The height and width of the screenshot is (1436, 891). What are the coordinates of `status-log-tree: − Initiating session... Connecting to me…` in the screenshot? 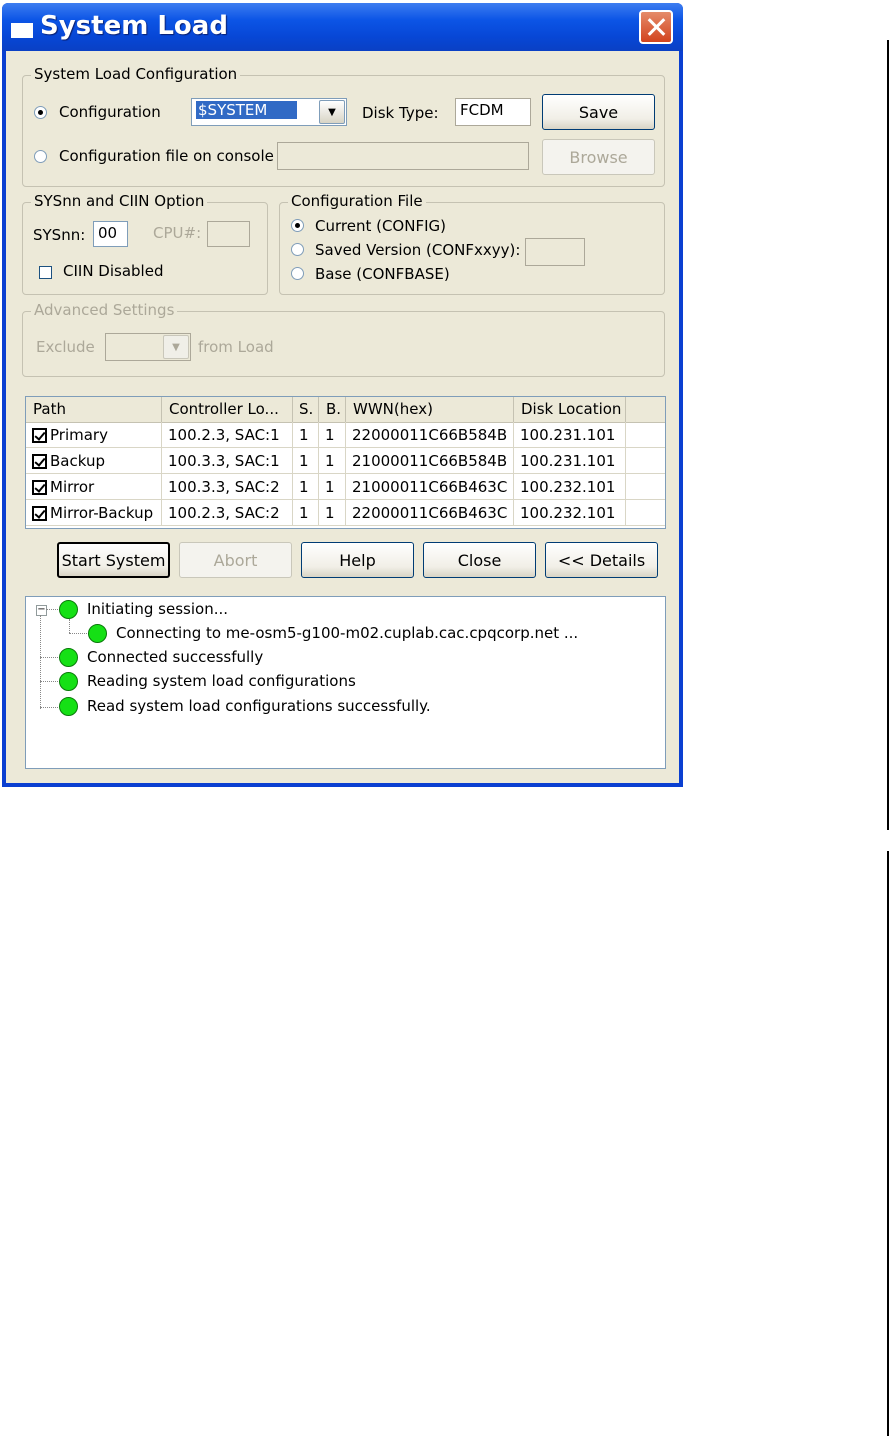 It's located at (345, 682).